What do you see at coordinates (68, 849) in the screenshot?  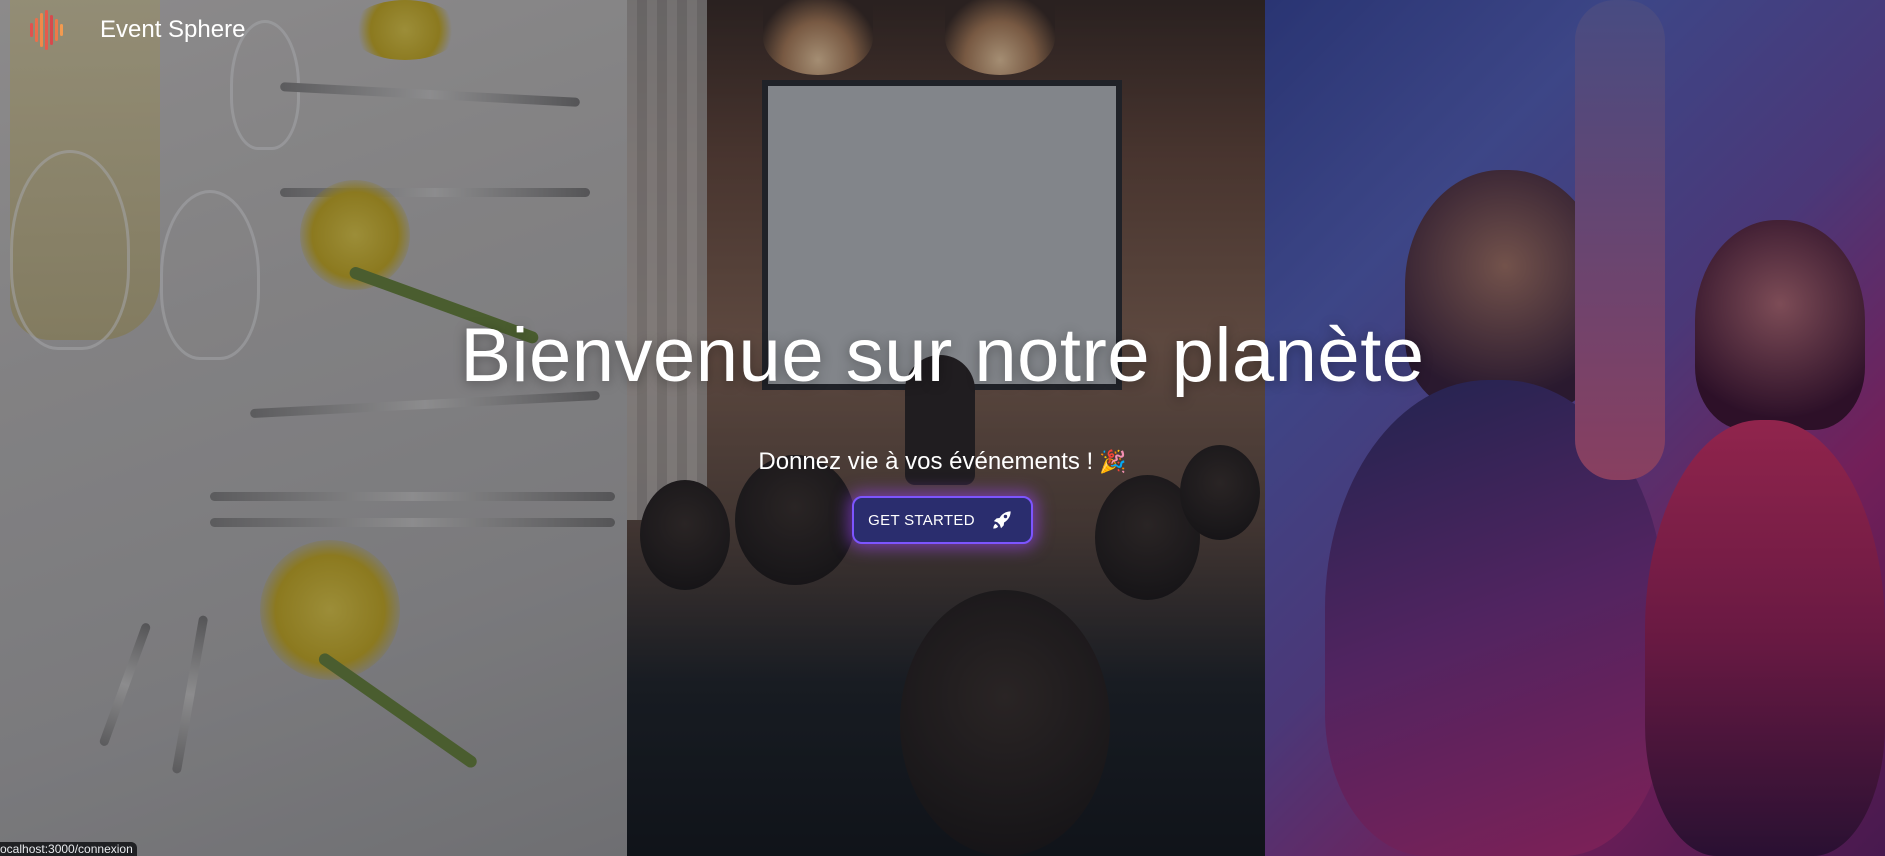 I see `link-preview-status: ocalhost:3000/connexion` at bounding box center [68, 849].